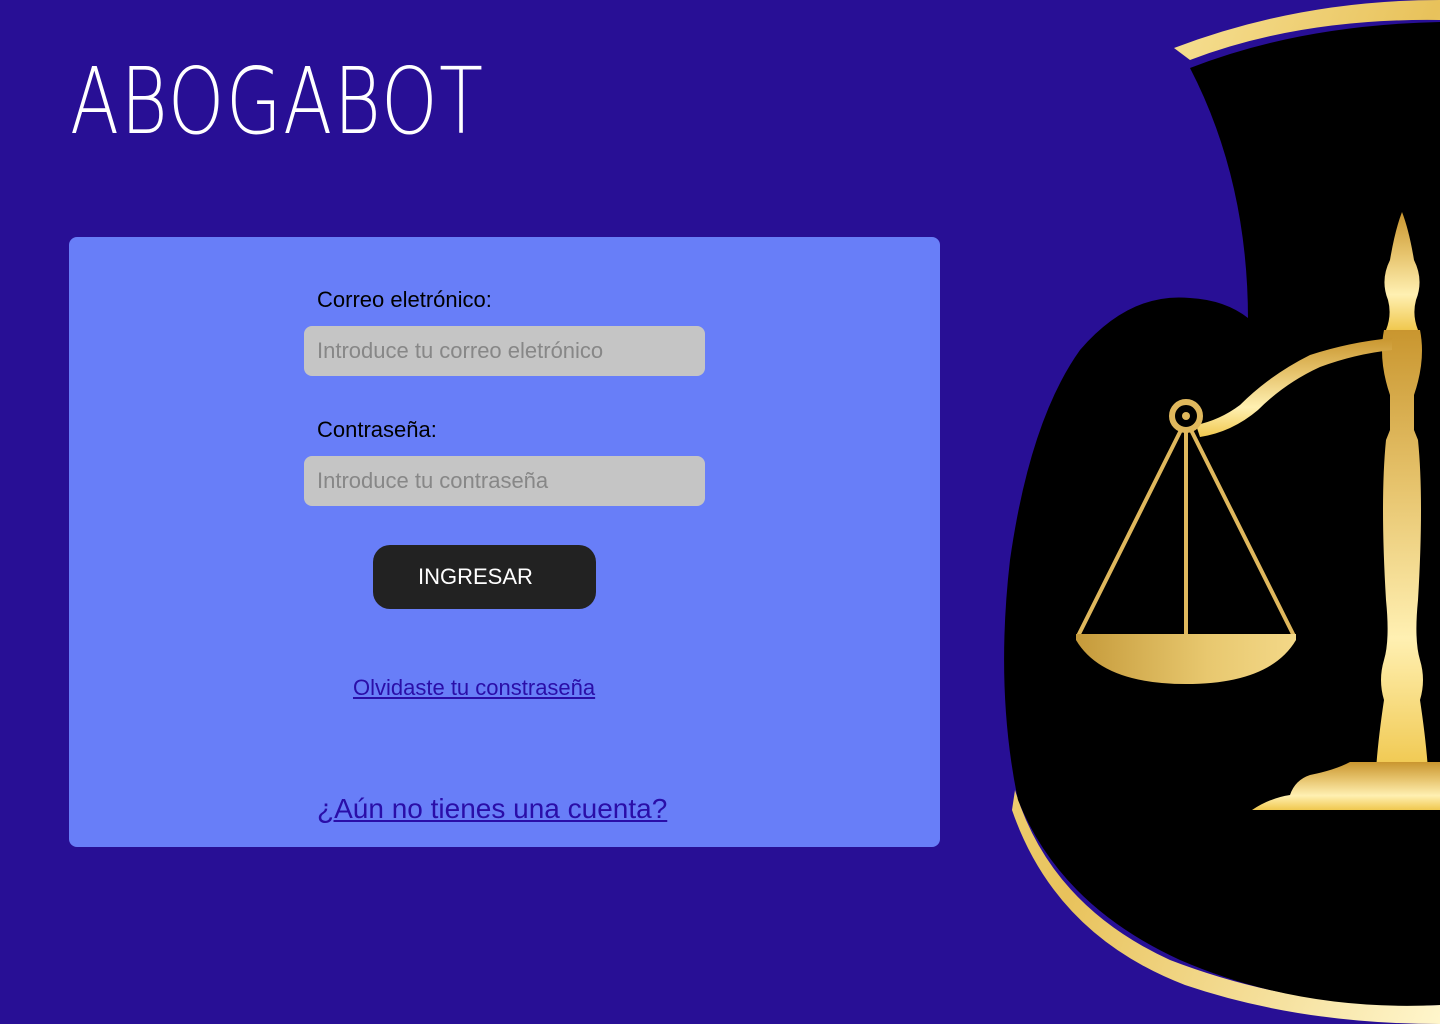  I want to click on signup-link: ¿Aún no tienes una cuenta?, so click(492, 809).